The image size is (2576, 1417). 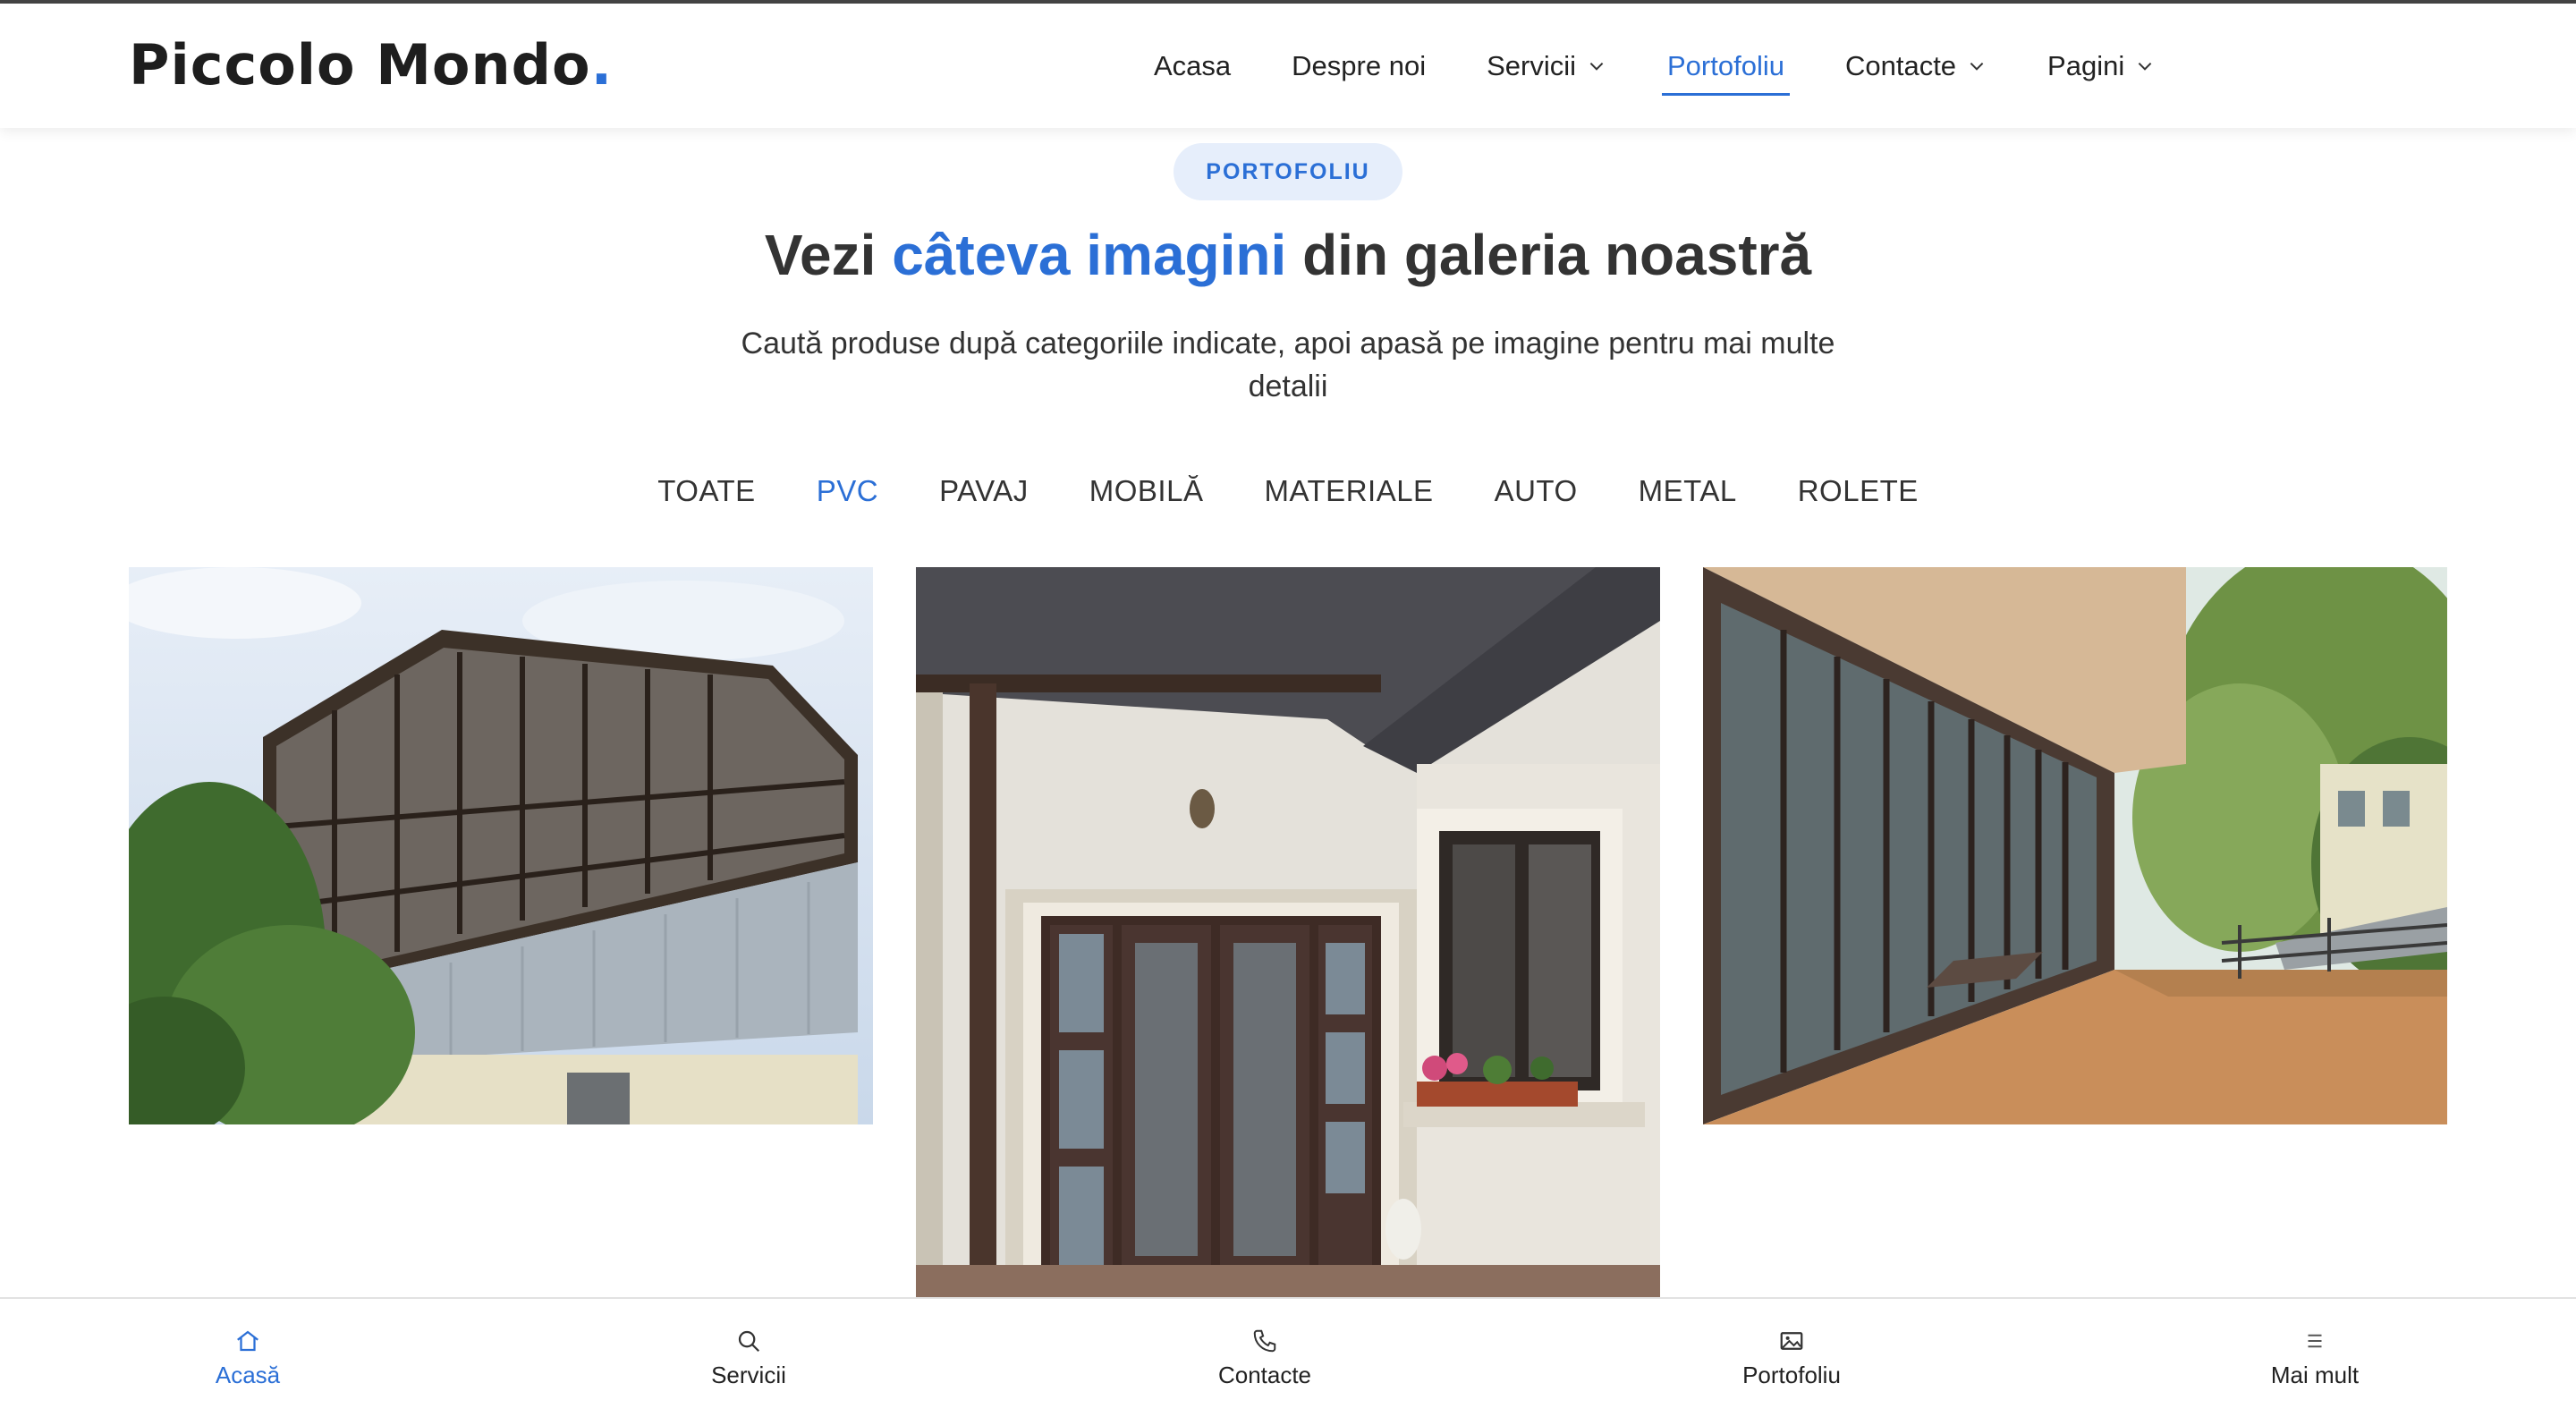 I want to click on phone-icon, so click(x=1264, y=1340).